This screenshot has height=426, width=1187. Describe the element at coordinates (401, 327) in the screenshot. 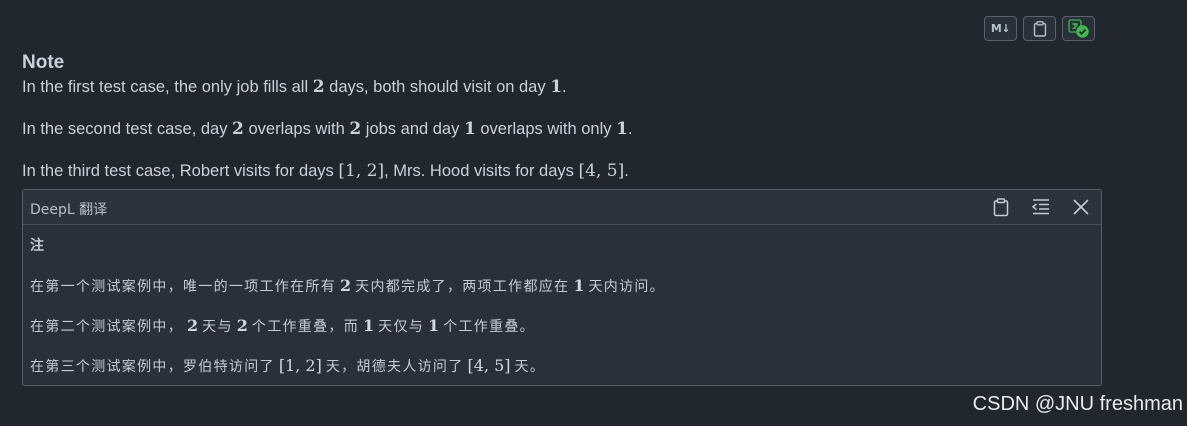

I see `translation-text: 天仅与` at that location.